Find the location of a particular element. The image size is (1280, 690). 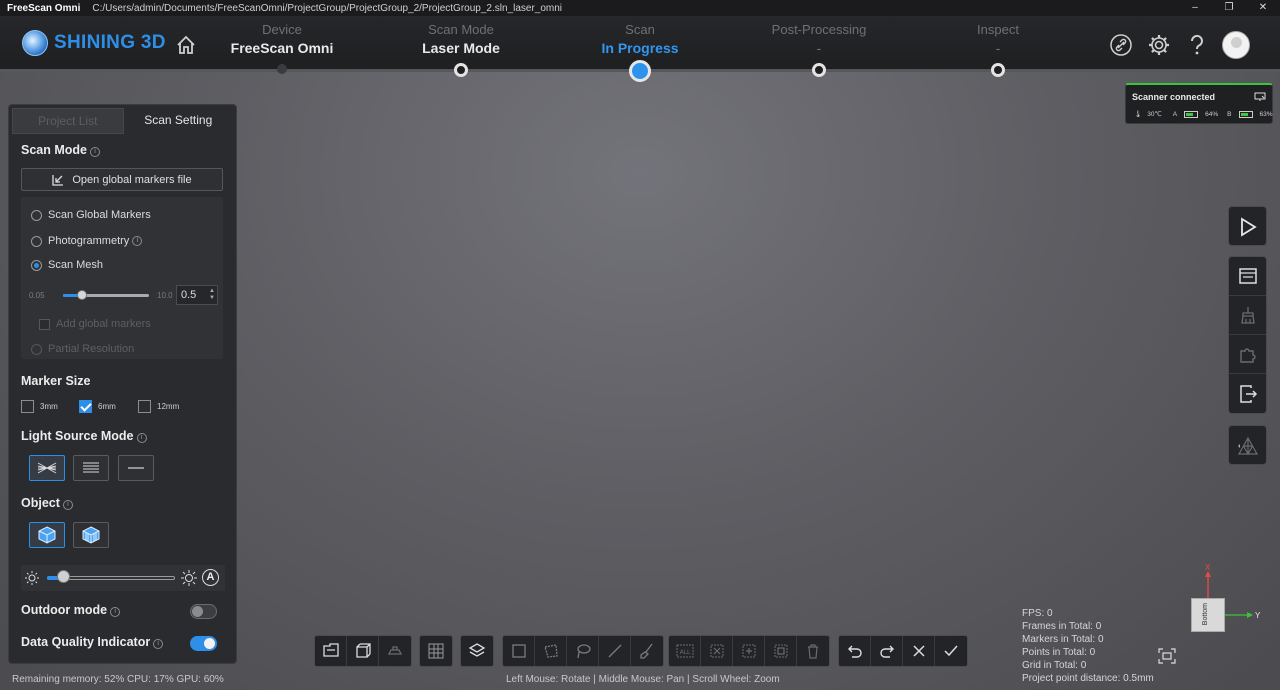

radio-scan-mesh: Scan Mesh is located at coordinates (67, 265).